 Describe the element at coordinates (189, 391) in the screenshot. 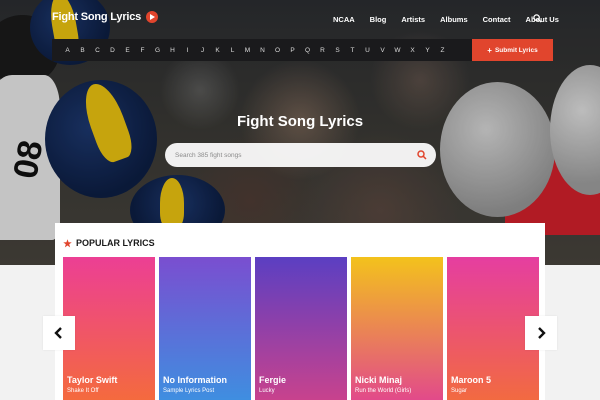

I see `card-song: Sample Lyrics Post` at that location.